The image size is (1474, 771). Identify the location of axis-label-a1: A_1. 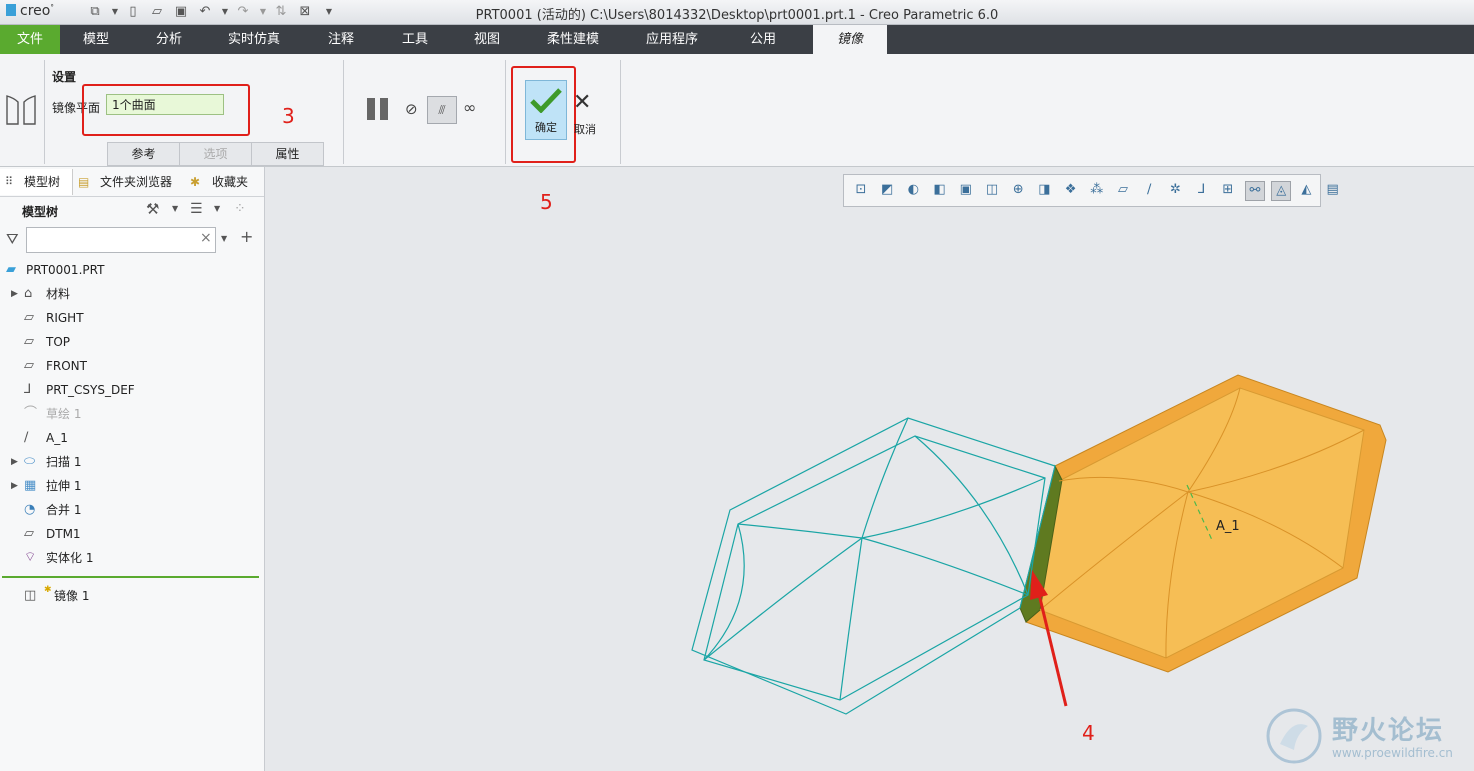
(1228, 526).